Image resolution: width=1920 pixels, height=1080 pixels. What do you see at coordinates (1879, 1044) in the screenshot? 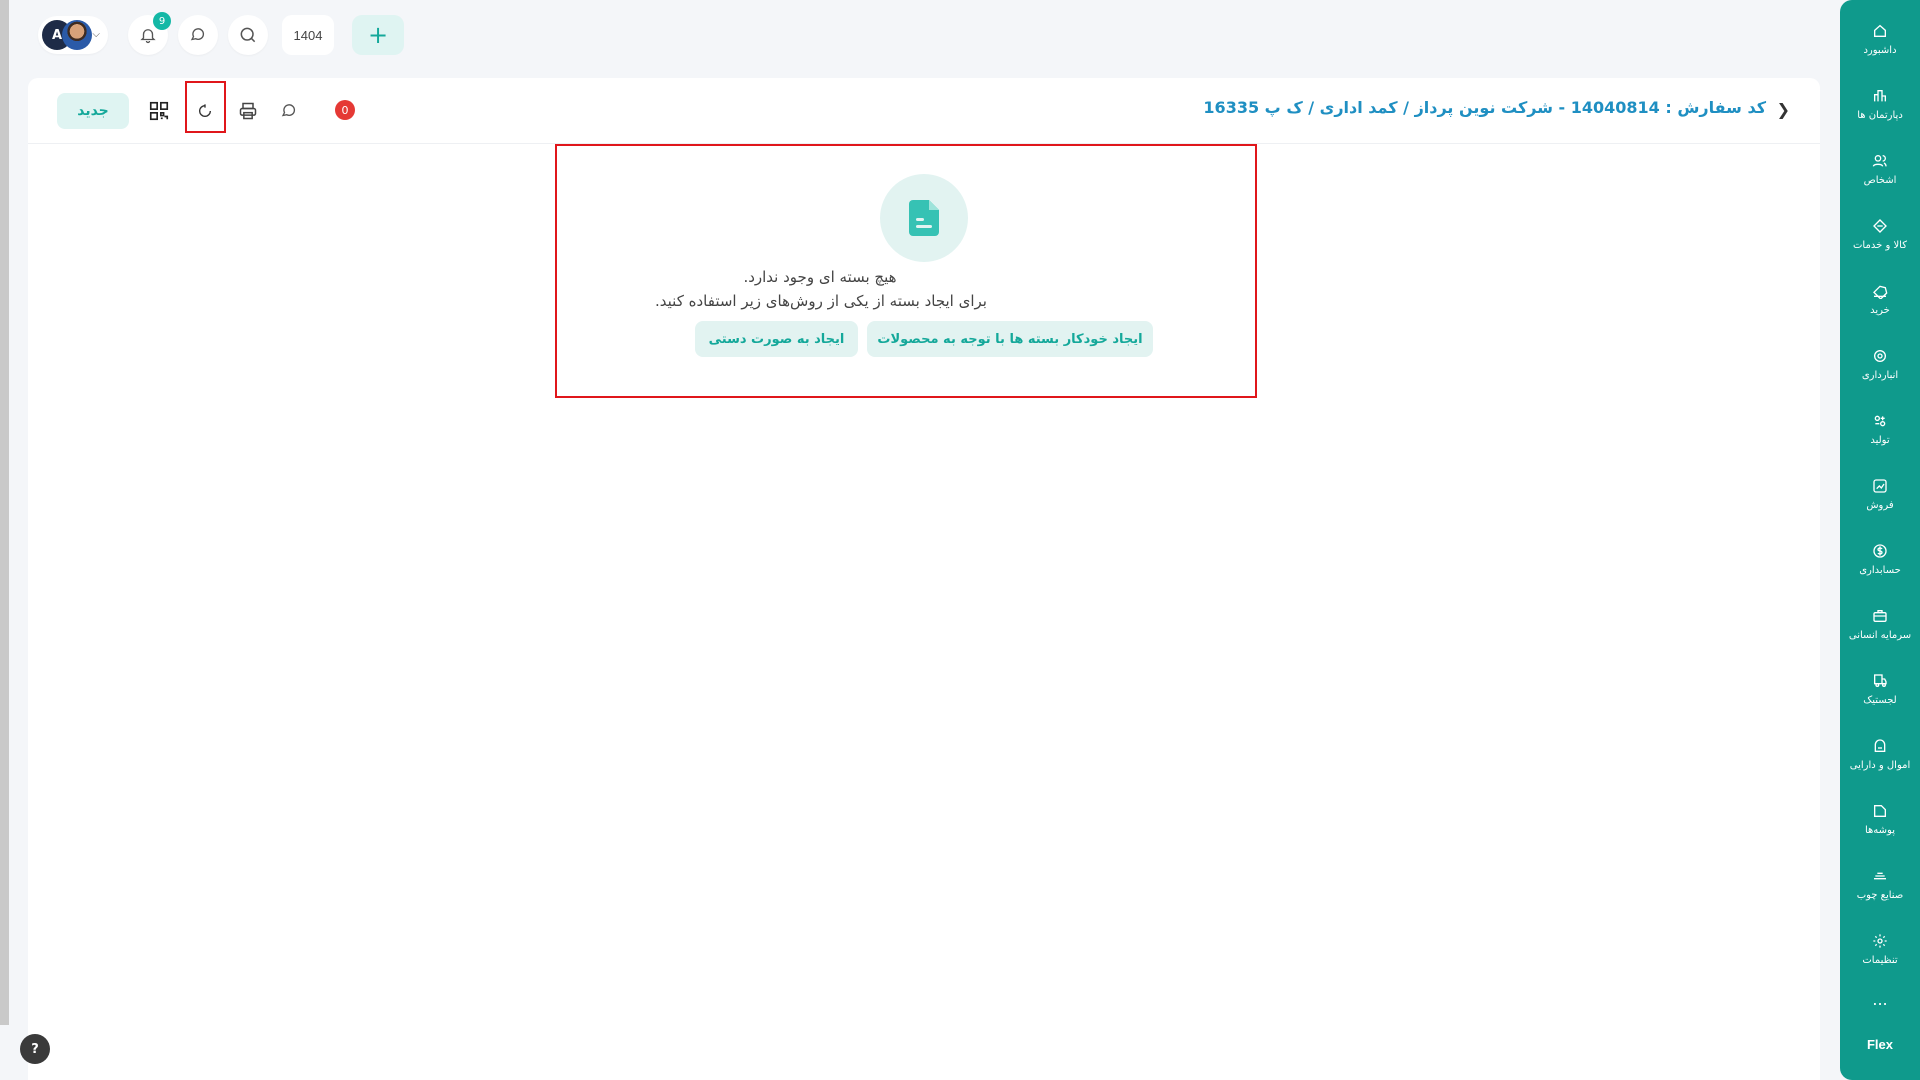
I see `flex-logo: Flex` at bounding box center [1879, 1044].